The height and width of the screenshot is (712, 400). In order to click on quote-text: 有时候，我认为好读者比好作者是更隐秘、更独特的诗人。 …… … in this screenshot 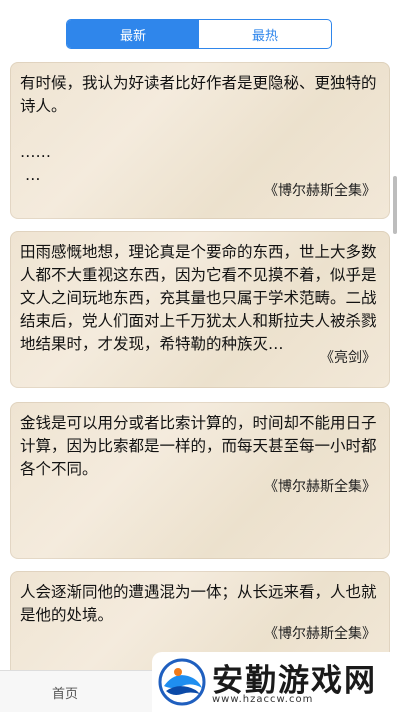, I will do `click(198, 129)`.